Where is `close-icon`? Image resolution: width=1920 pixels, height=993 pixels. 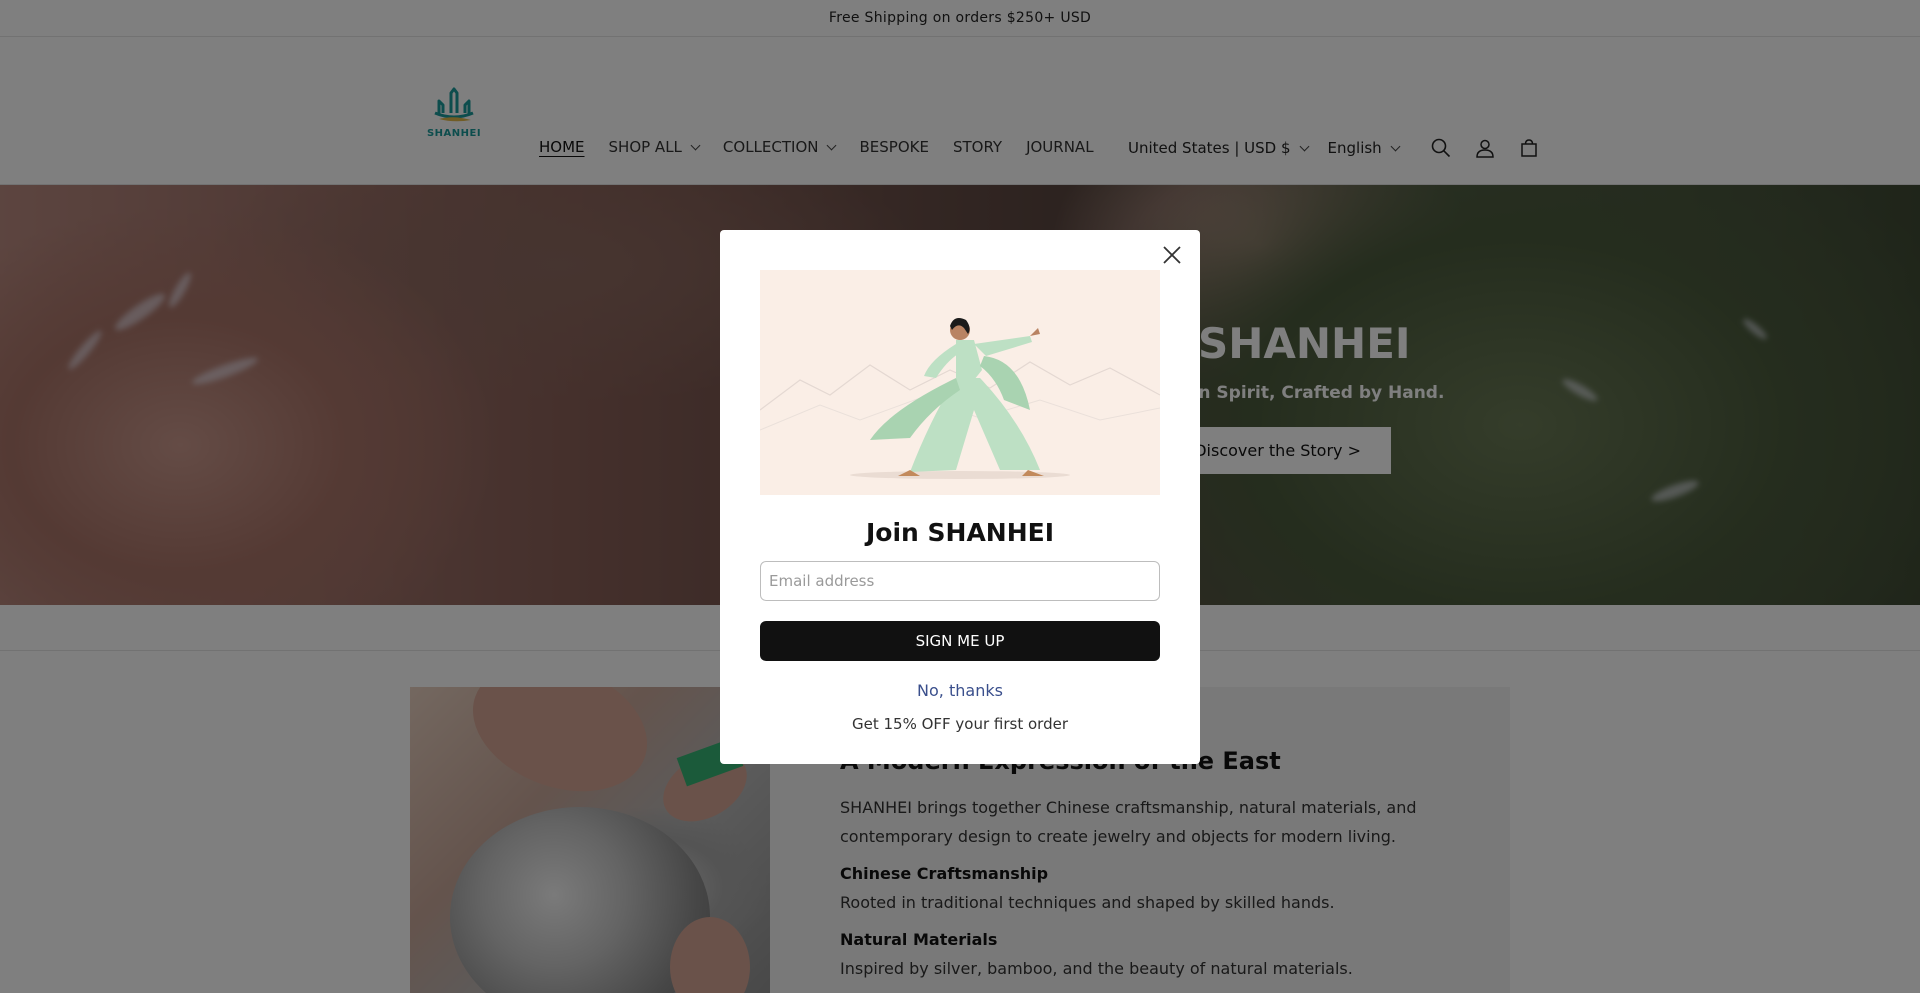
close-icon is located at coordinates (1172, 255).